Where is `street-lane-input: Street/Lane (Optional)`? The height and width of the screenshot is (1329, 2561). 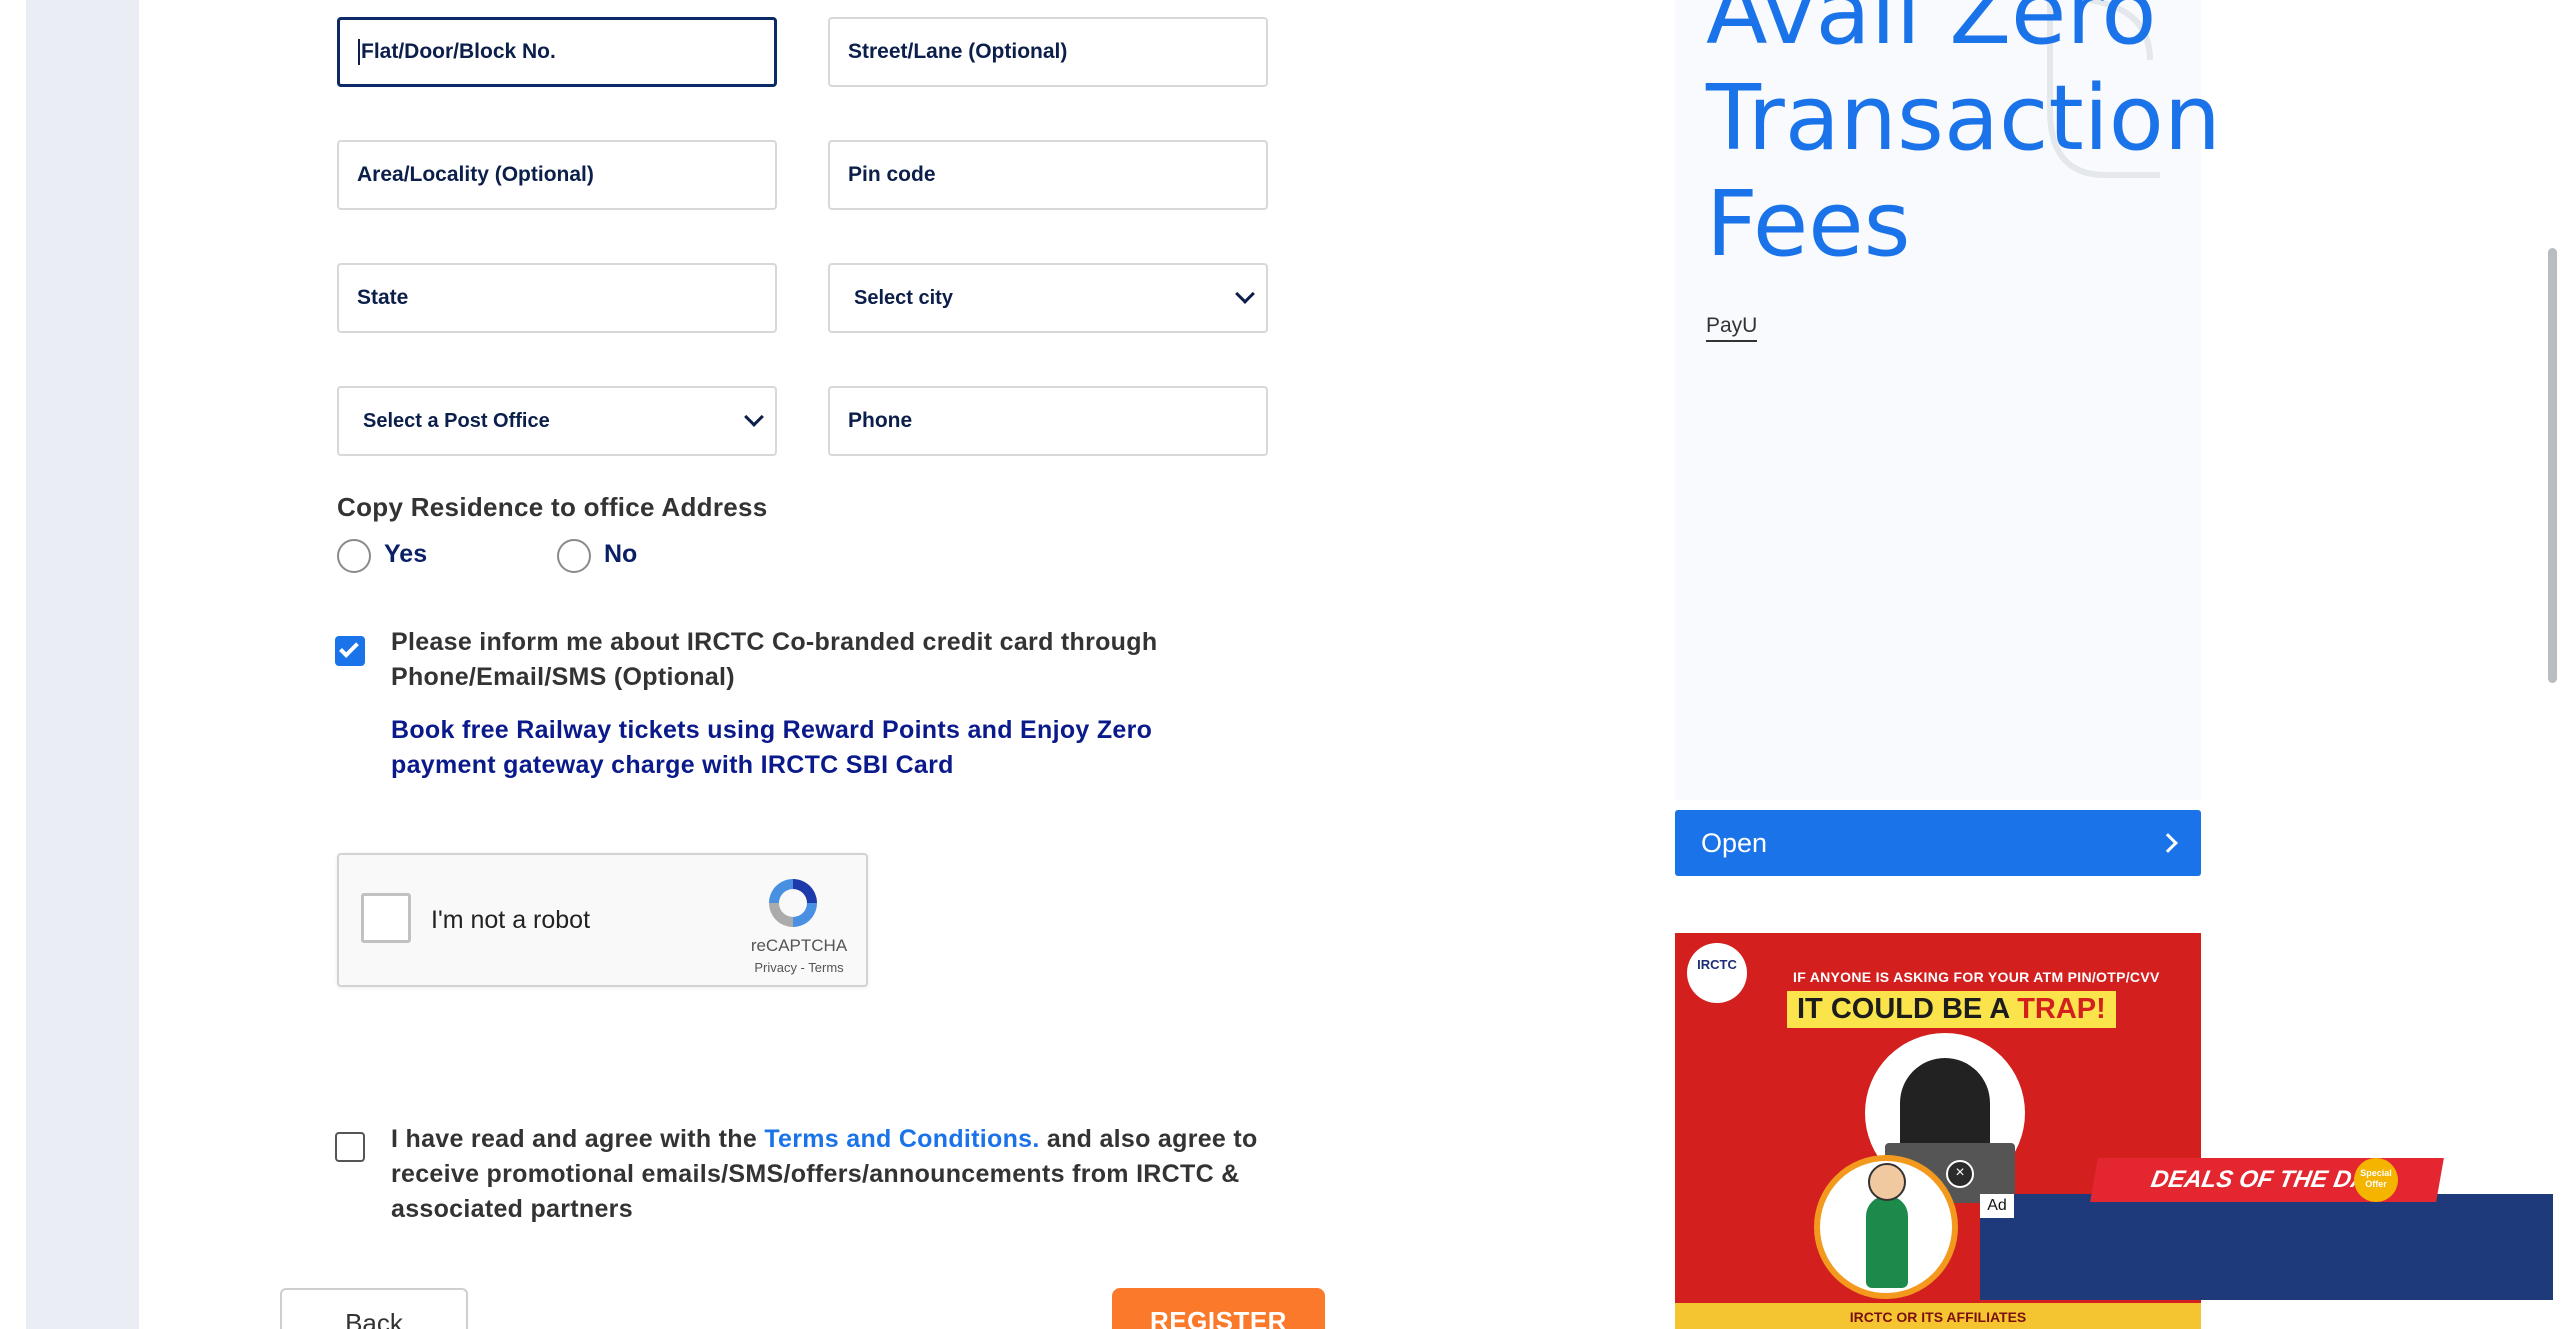 street-lane-input: Street/Lane (Optional) is located at coordinates (1048, 52).